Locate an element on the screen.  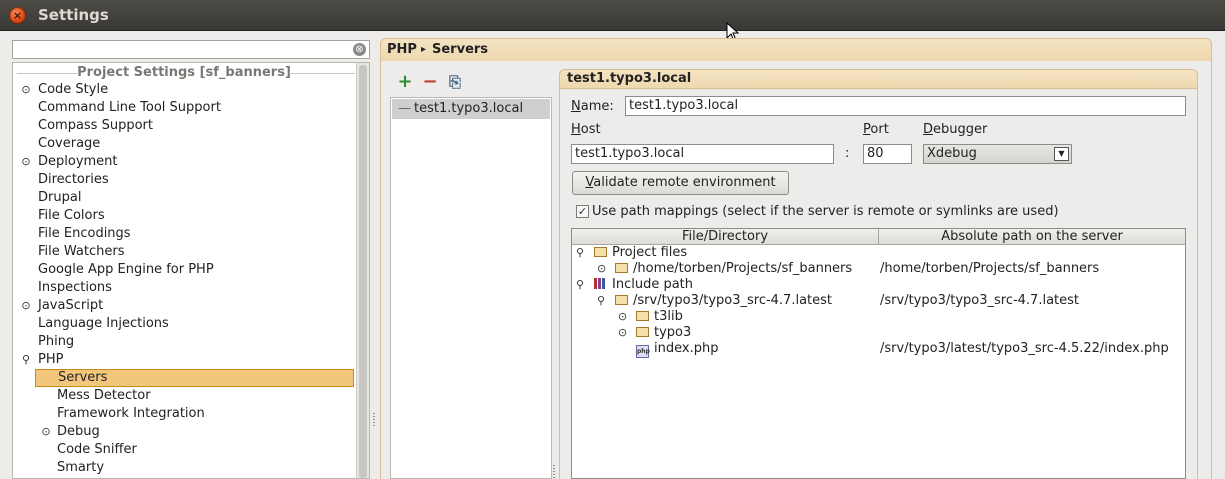
sidebar-item-label: Drupal is located at coordinates (60, 197).